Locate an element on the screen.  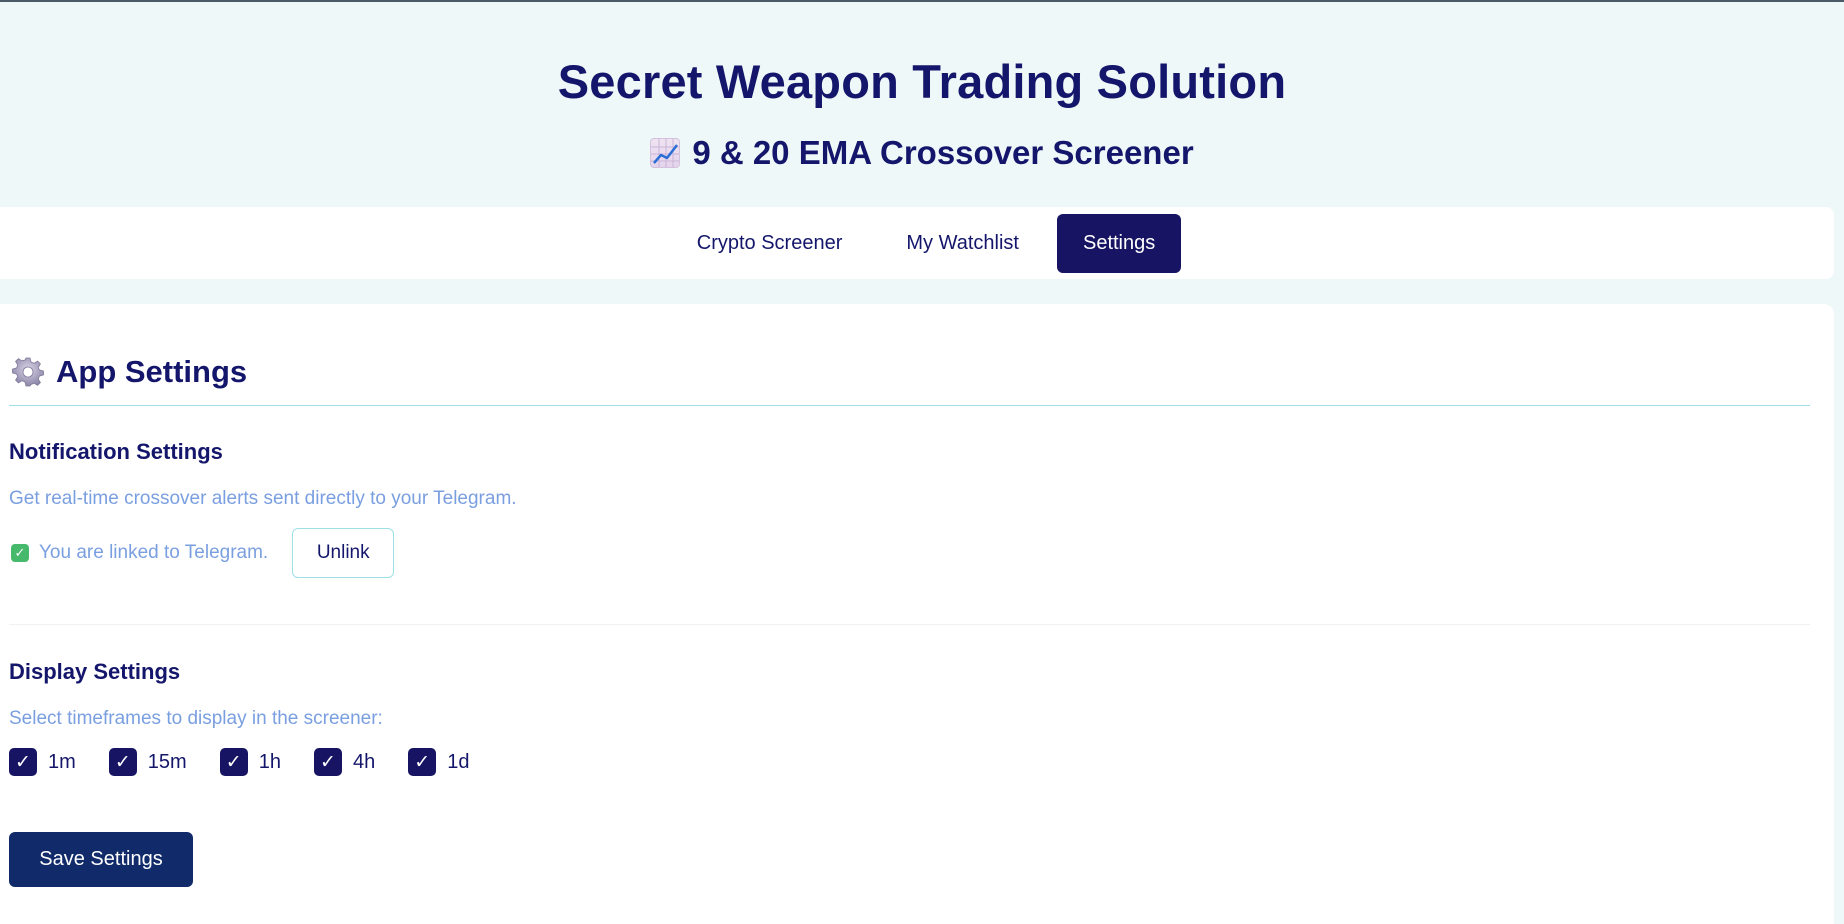
tab-settings: Settings is located at coordinates (1119, 243).